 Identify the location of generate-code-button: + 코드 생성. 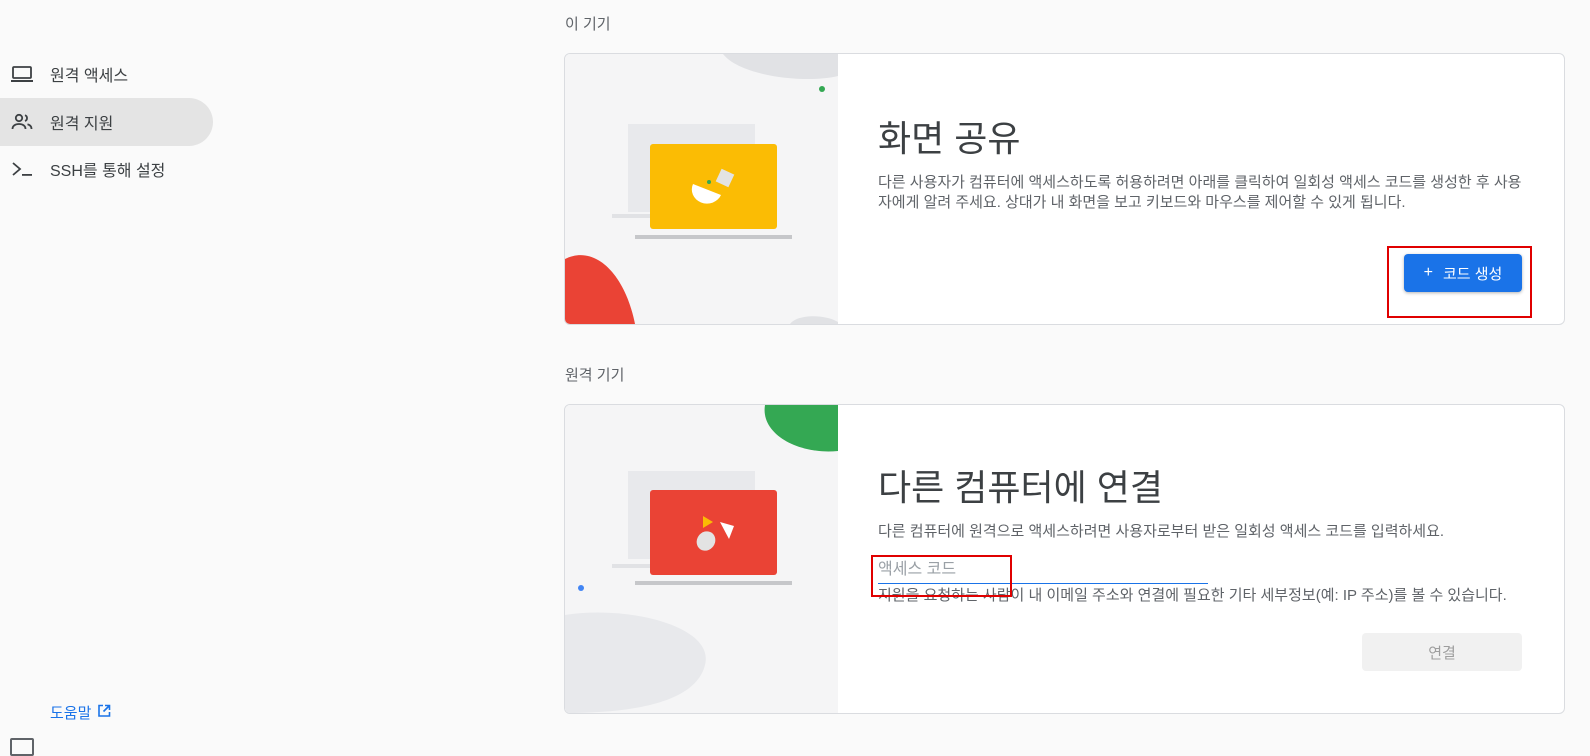
(1463, 273).